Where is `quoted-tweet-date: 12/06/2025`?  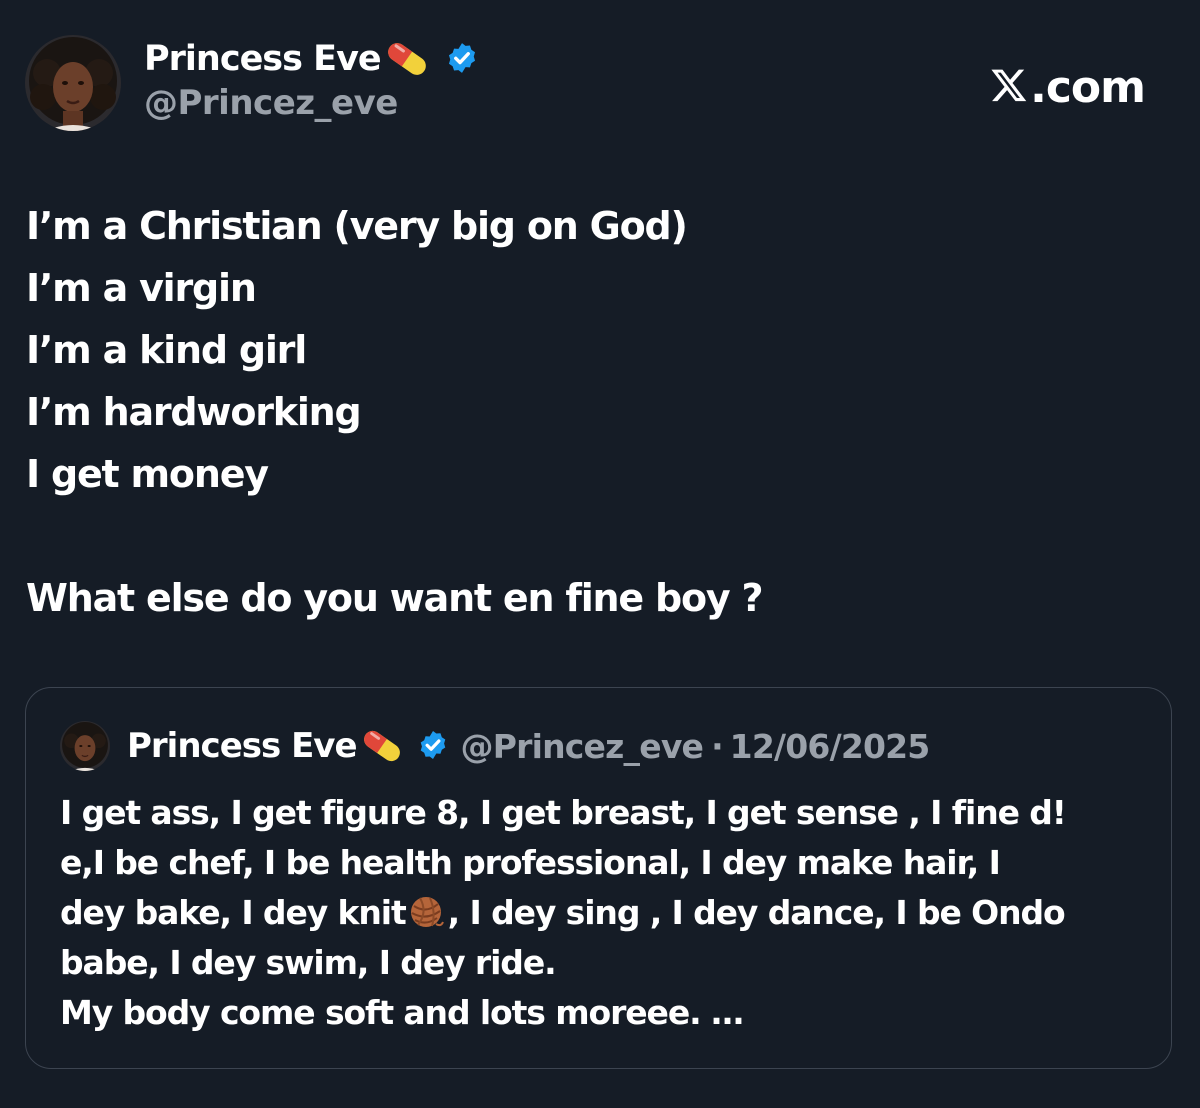
quoted-tweet-date: 12/06/2025 is located at coordinates (830, 746).